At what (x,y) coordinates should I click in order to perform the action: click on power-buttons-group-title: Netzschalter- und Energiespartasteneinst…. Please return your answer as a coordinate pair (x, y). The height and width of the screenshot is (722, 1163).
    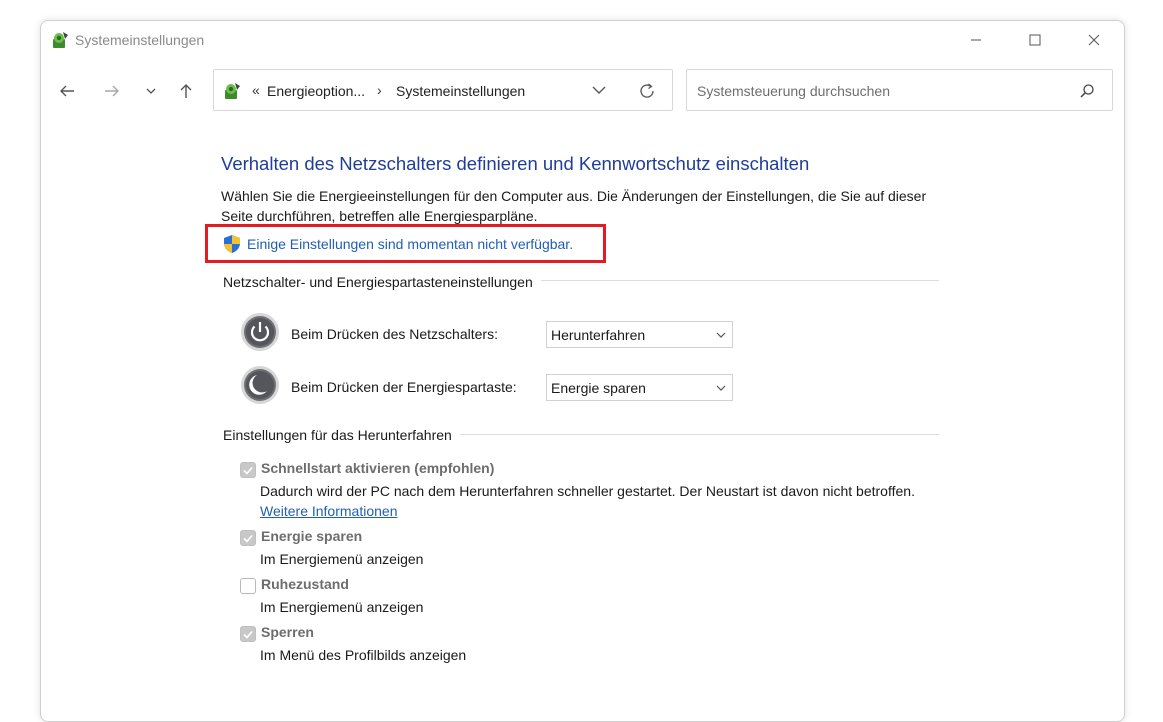
    Looking at the image, I should click on (382, 282).